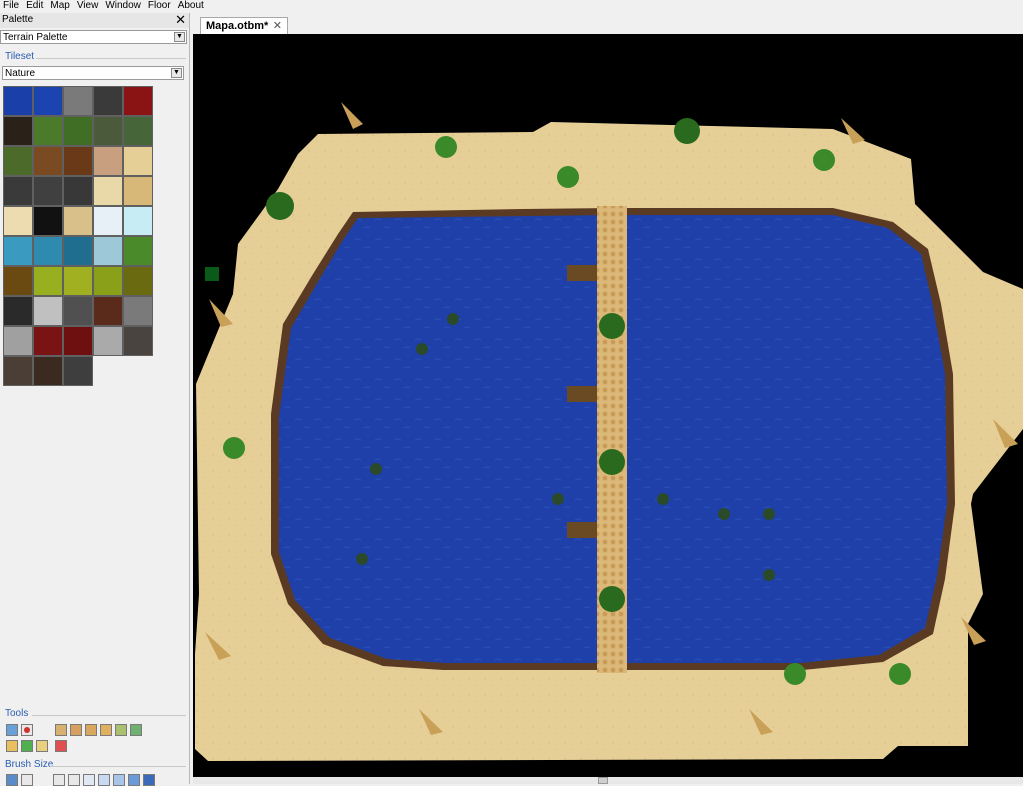  I want to click on marble-tile, so click(48, 311).